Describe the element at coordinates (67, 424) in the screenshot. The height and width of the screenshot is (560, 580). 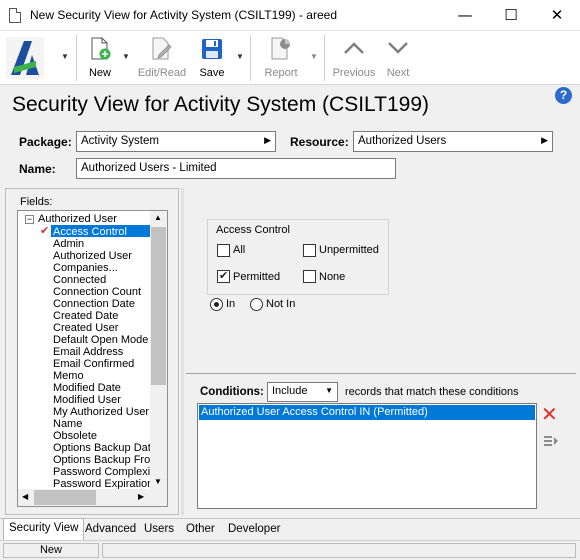
I see `tree-item: Name` at that location.